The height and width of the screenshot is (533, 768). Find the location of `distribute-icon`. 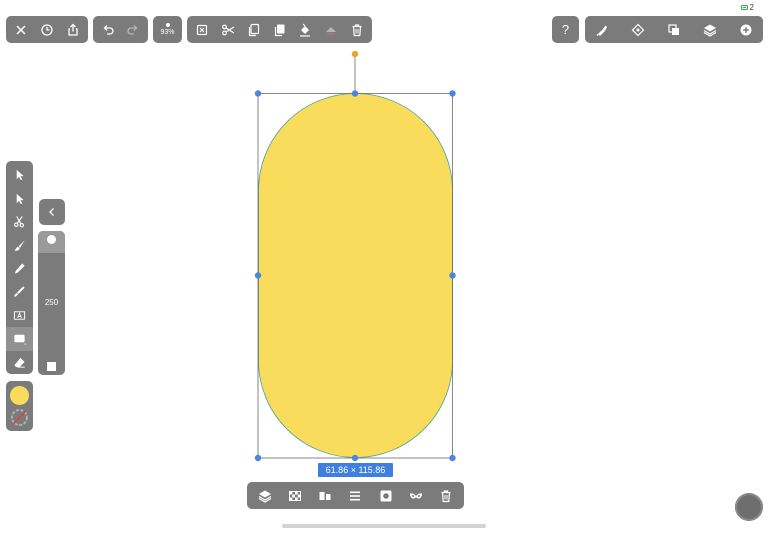

distribute-icon is located at coordinates (355, 495).